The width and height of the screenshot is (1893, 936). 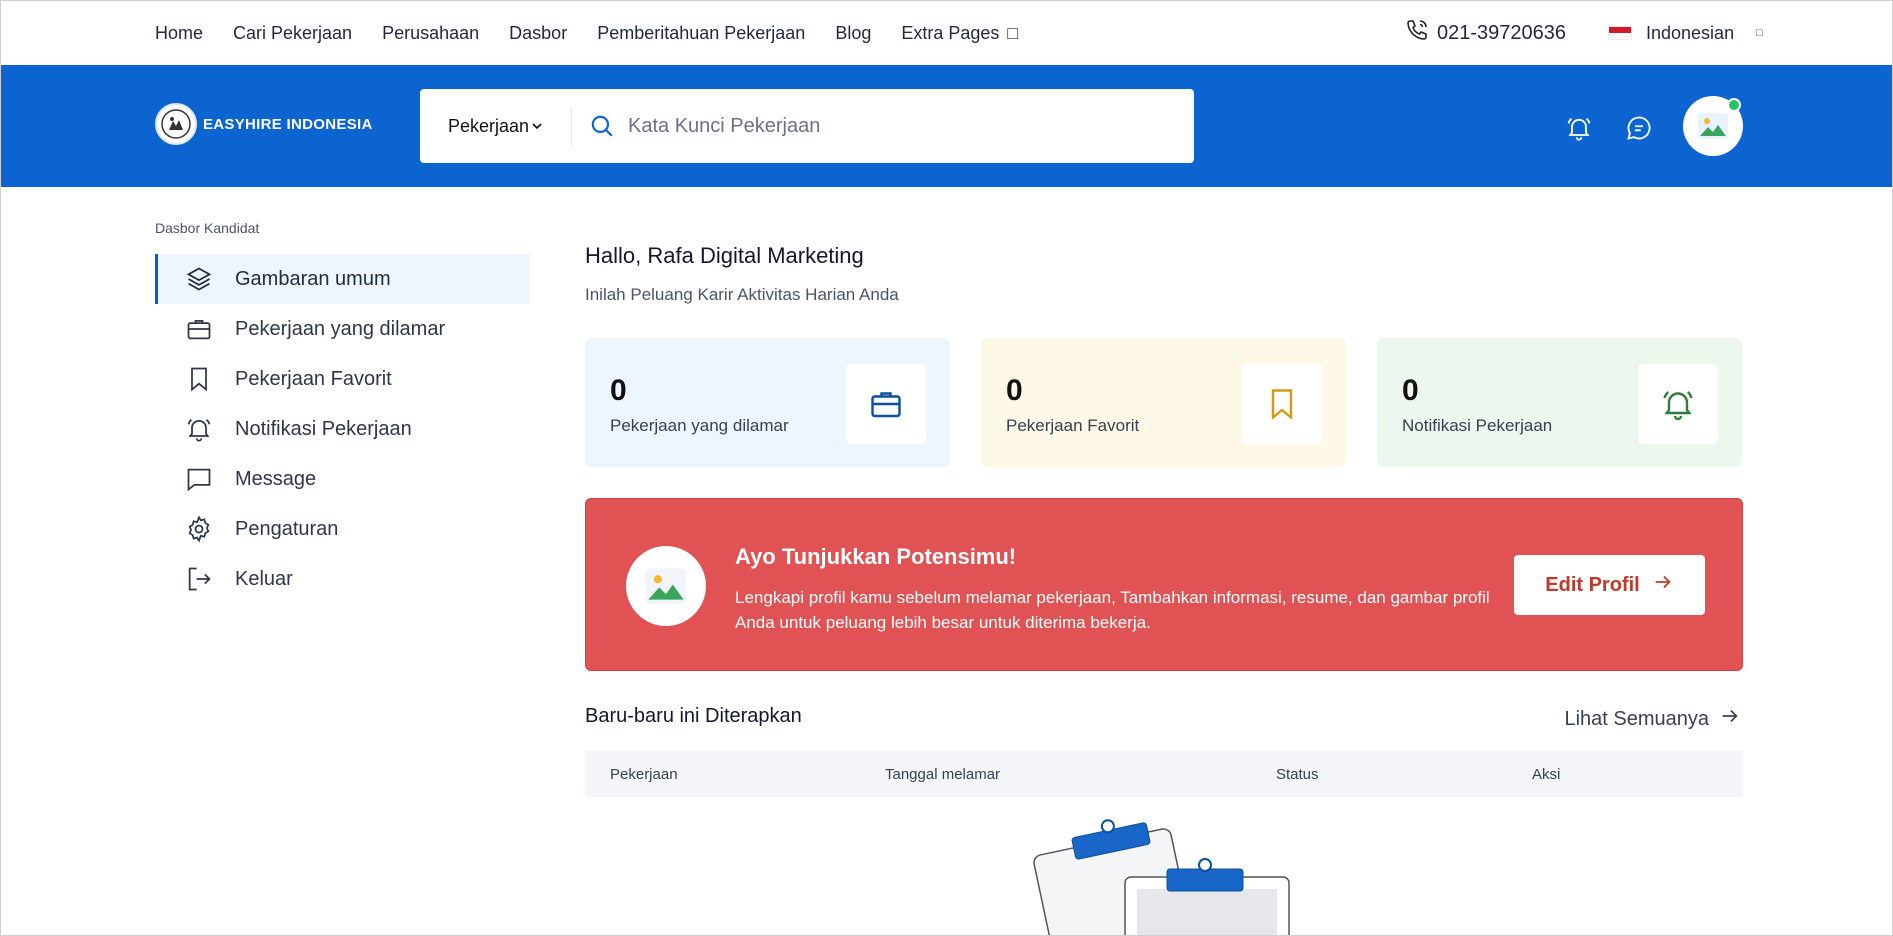 I want to click on chevron-down-icon, so click(x=537, y=126).